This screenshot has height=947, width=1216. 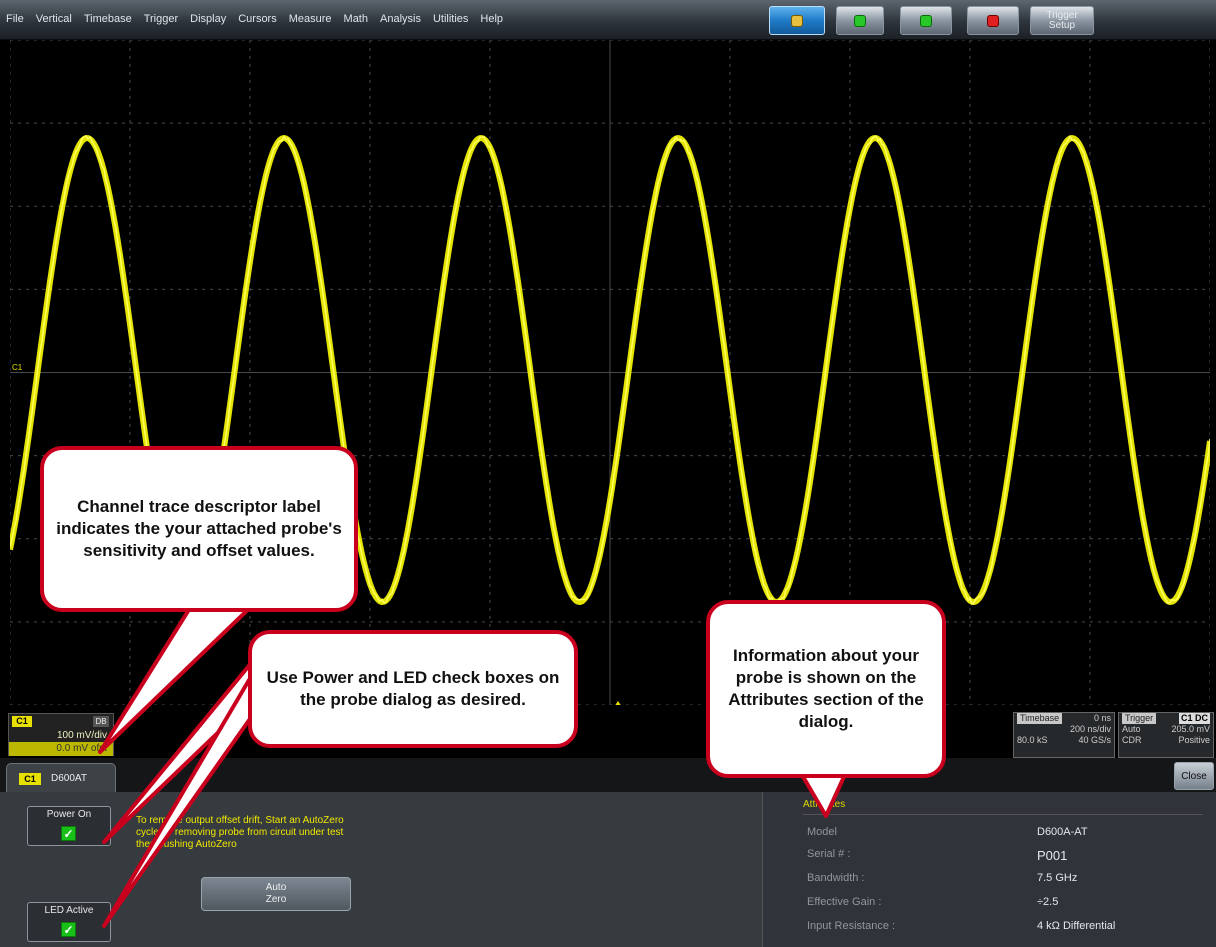 I want to click on attribute-key: Effective Gain :, so click(x=844, y=902).